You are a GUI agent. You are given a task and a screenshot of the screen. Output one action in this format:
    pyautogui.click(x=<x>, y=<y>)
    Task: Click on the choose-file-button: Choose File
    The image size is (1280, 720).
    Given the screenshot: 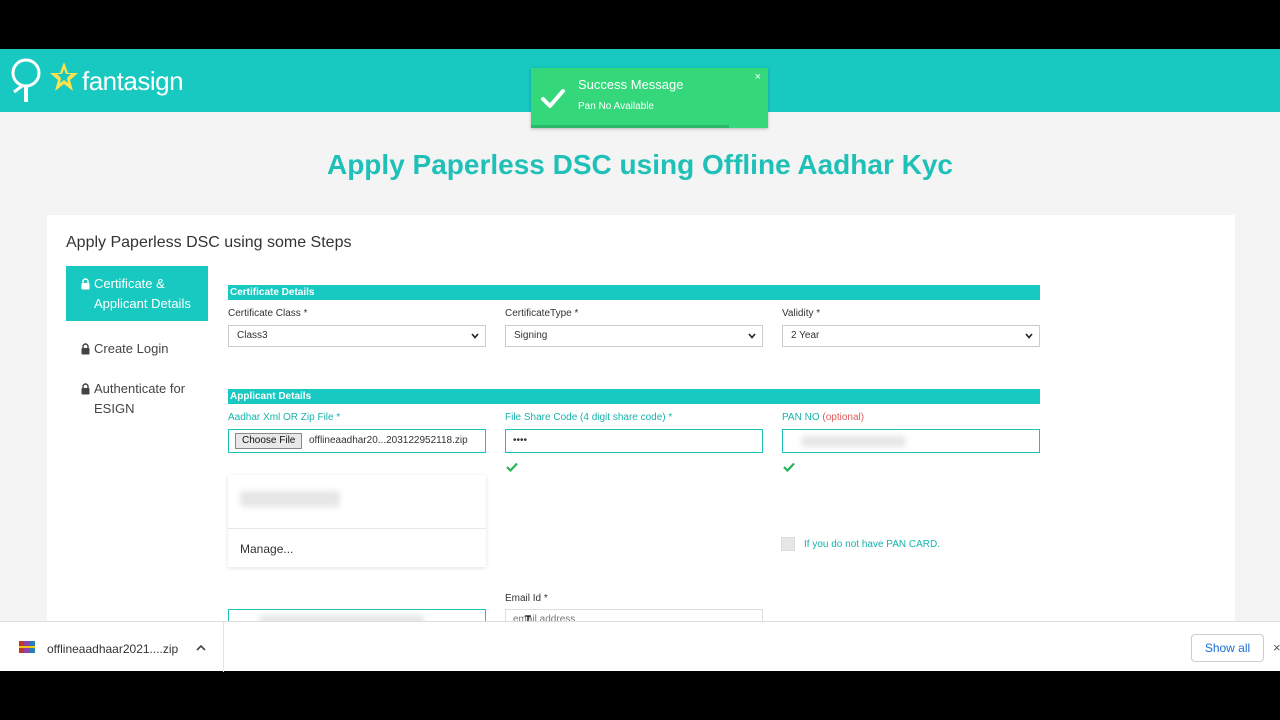 What is the action you would take?
    pyautogui.click(x=269, y=441)
    